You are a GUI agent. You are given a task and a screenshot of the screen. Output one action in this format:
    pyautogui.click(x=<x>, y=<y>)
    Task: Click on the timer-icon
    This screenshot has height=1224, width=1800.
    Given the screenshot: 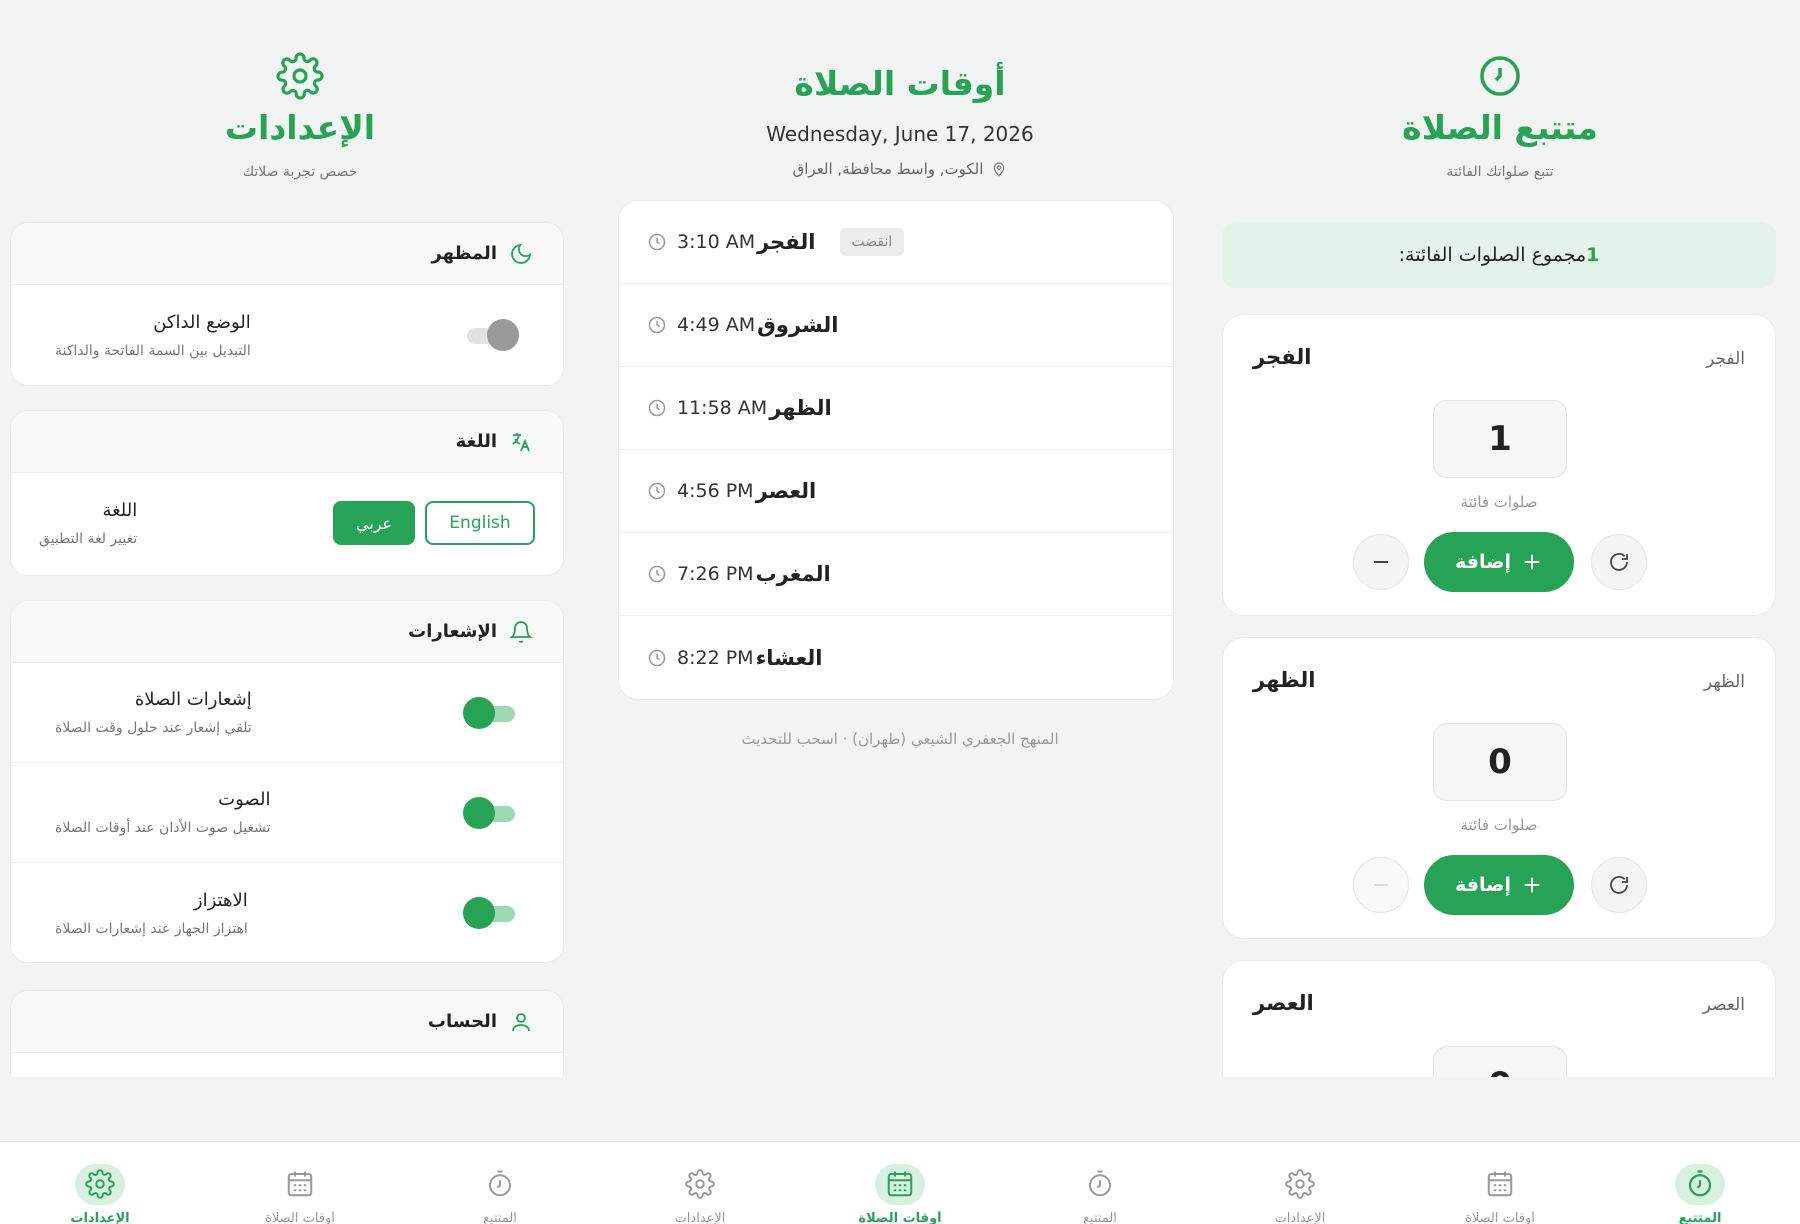 What is the action you would take?
    pyautogui.click(x=1500, y=76)
    